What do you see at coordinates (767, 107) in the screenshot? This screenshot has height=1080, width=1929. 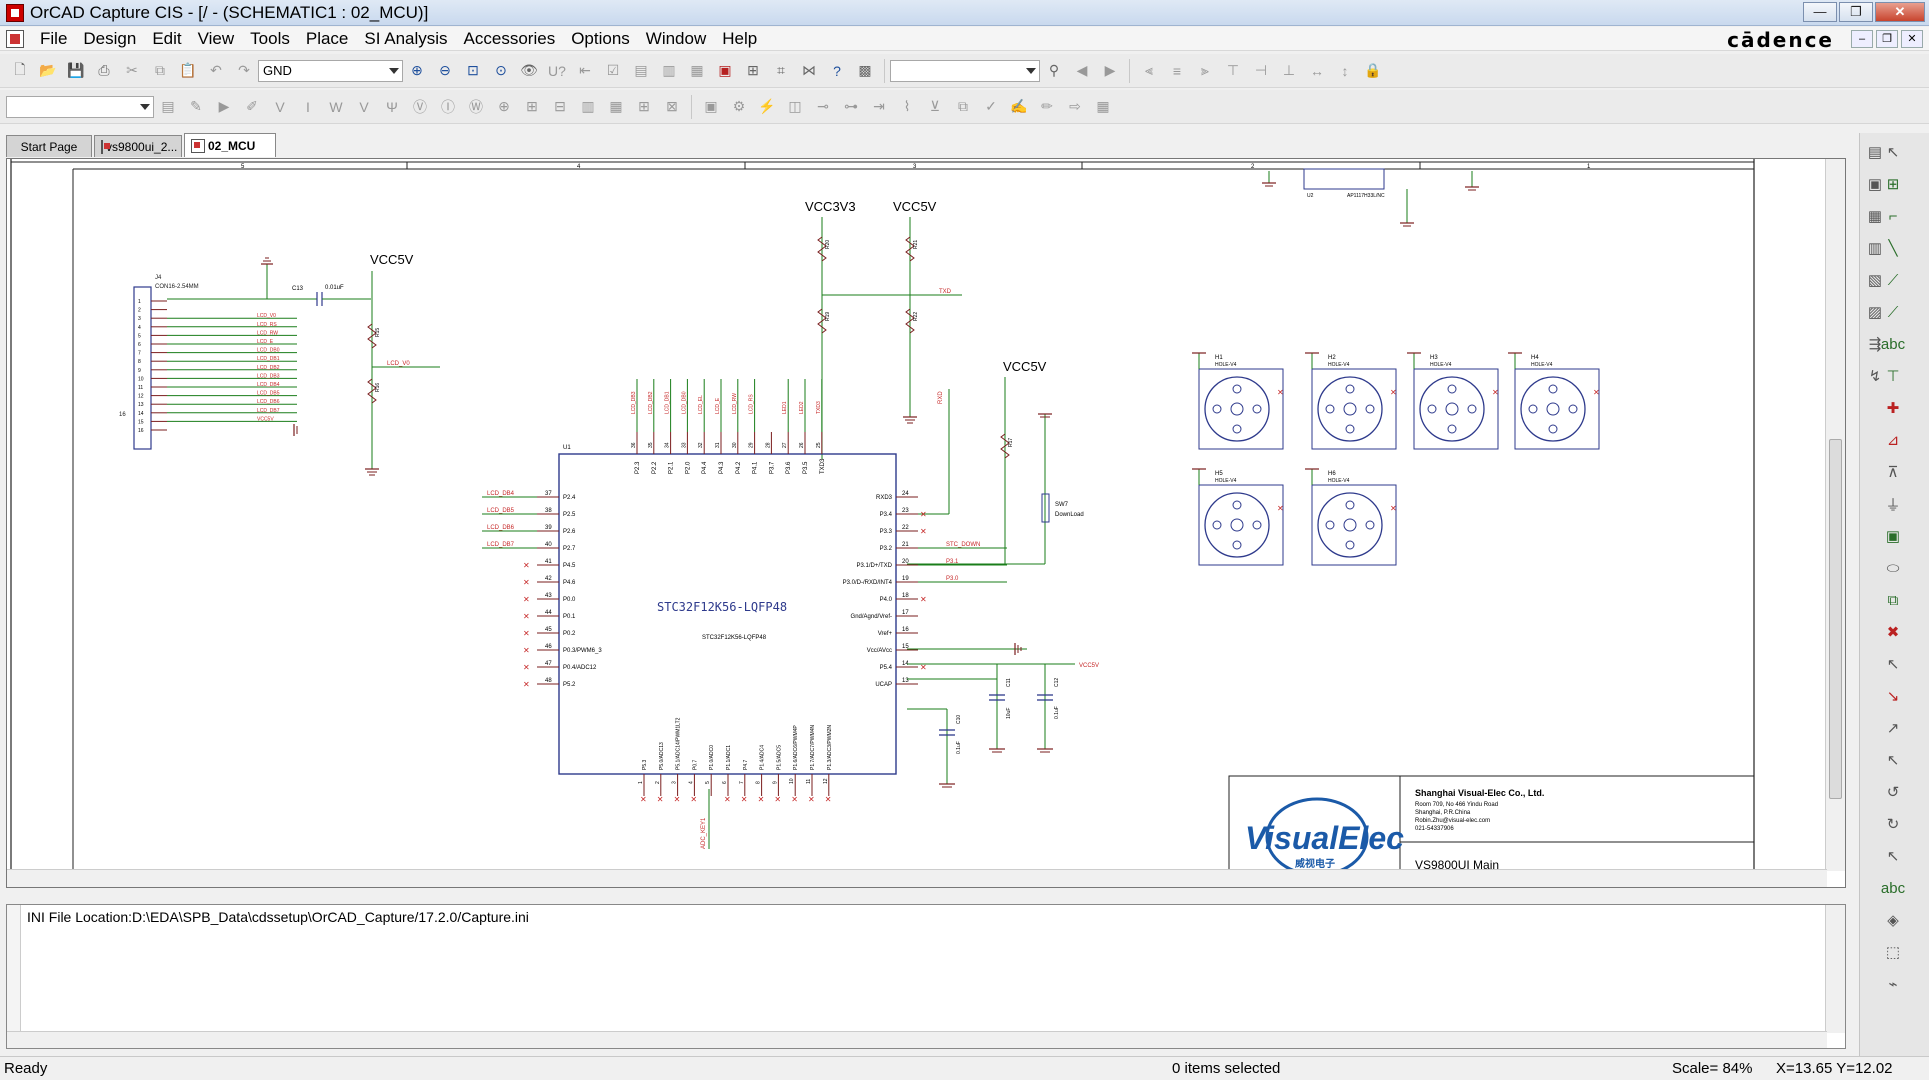 I see `pspice-run-icon: ⚡` at bounding box center [767, 107].